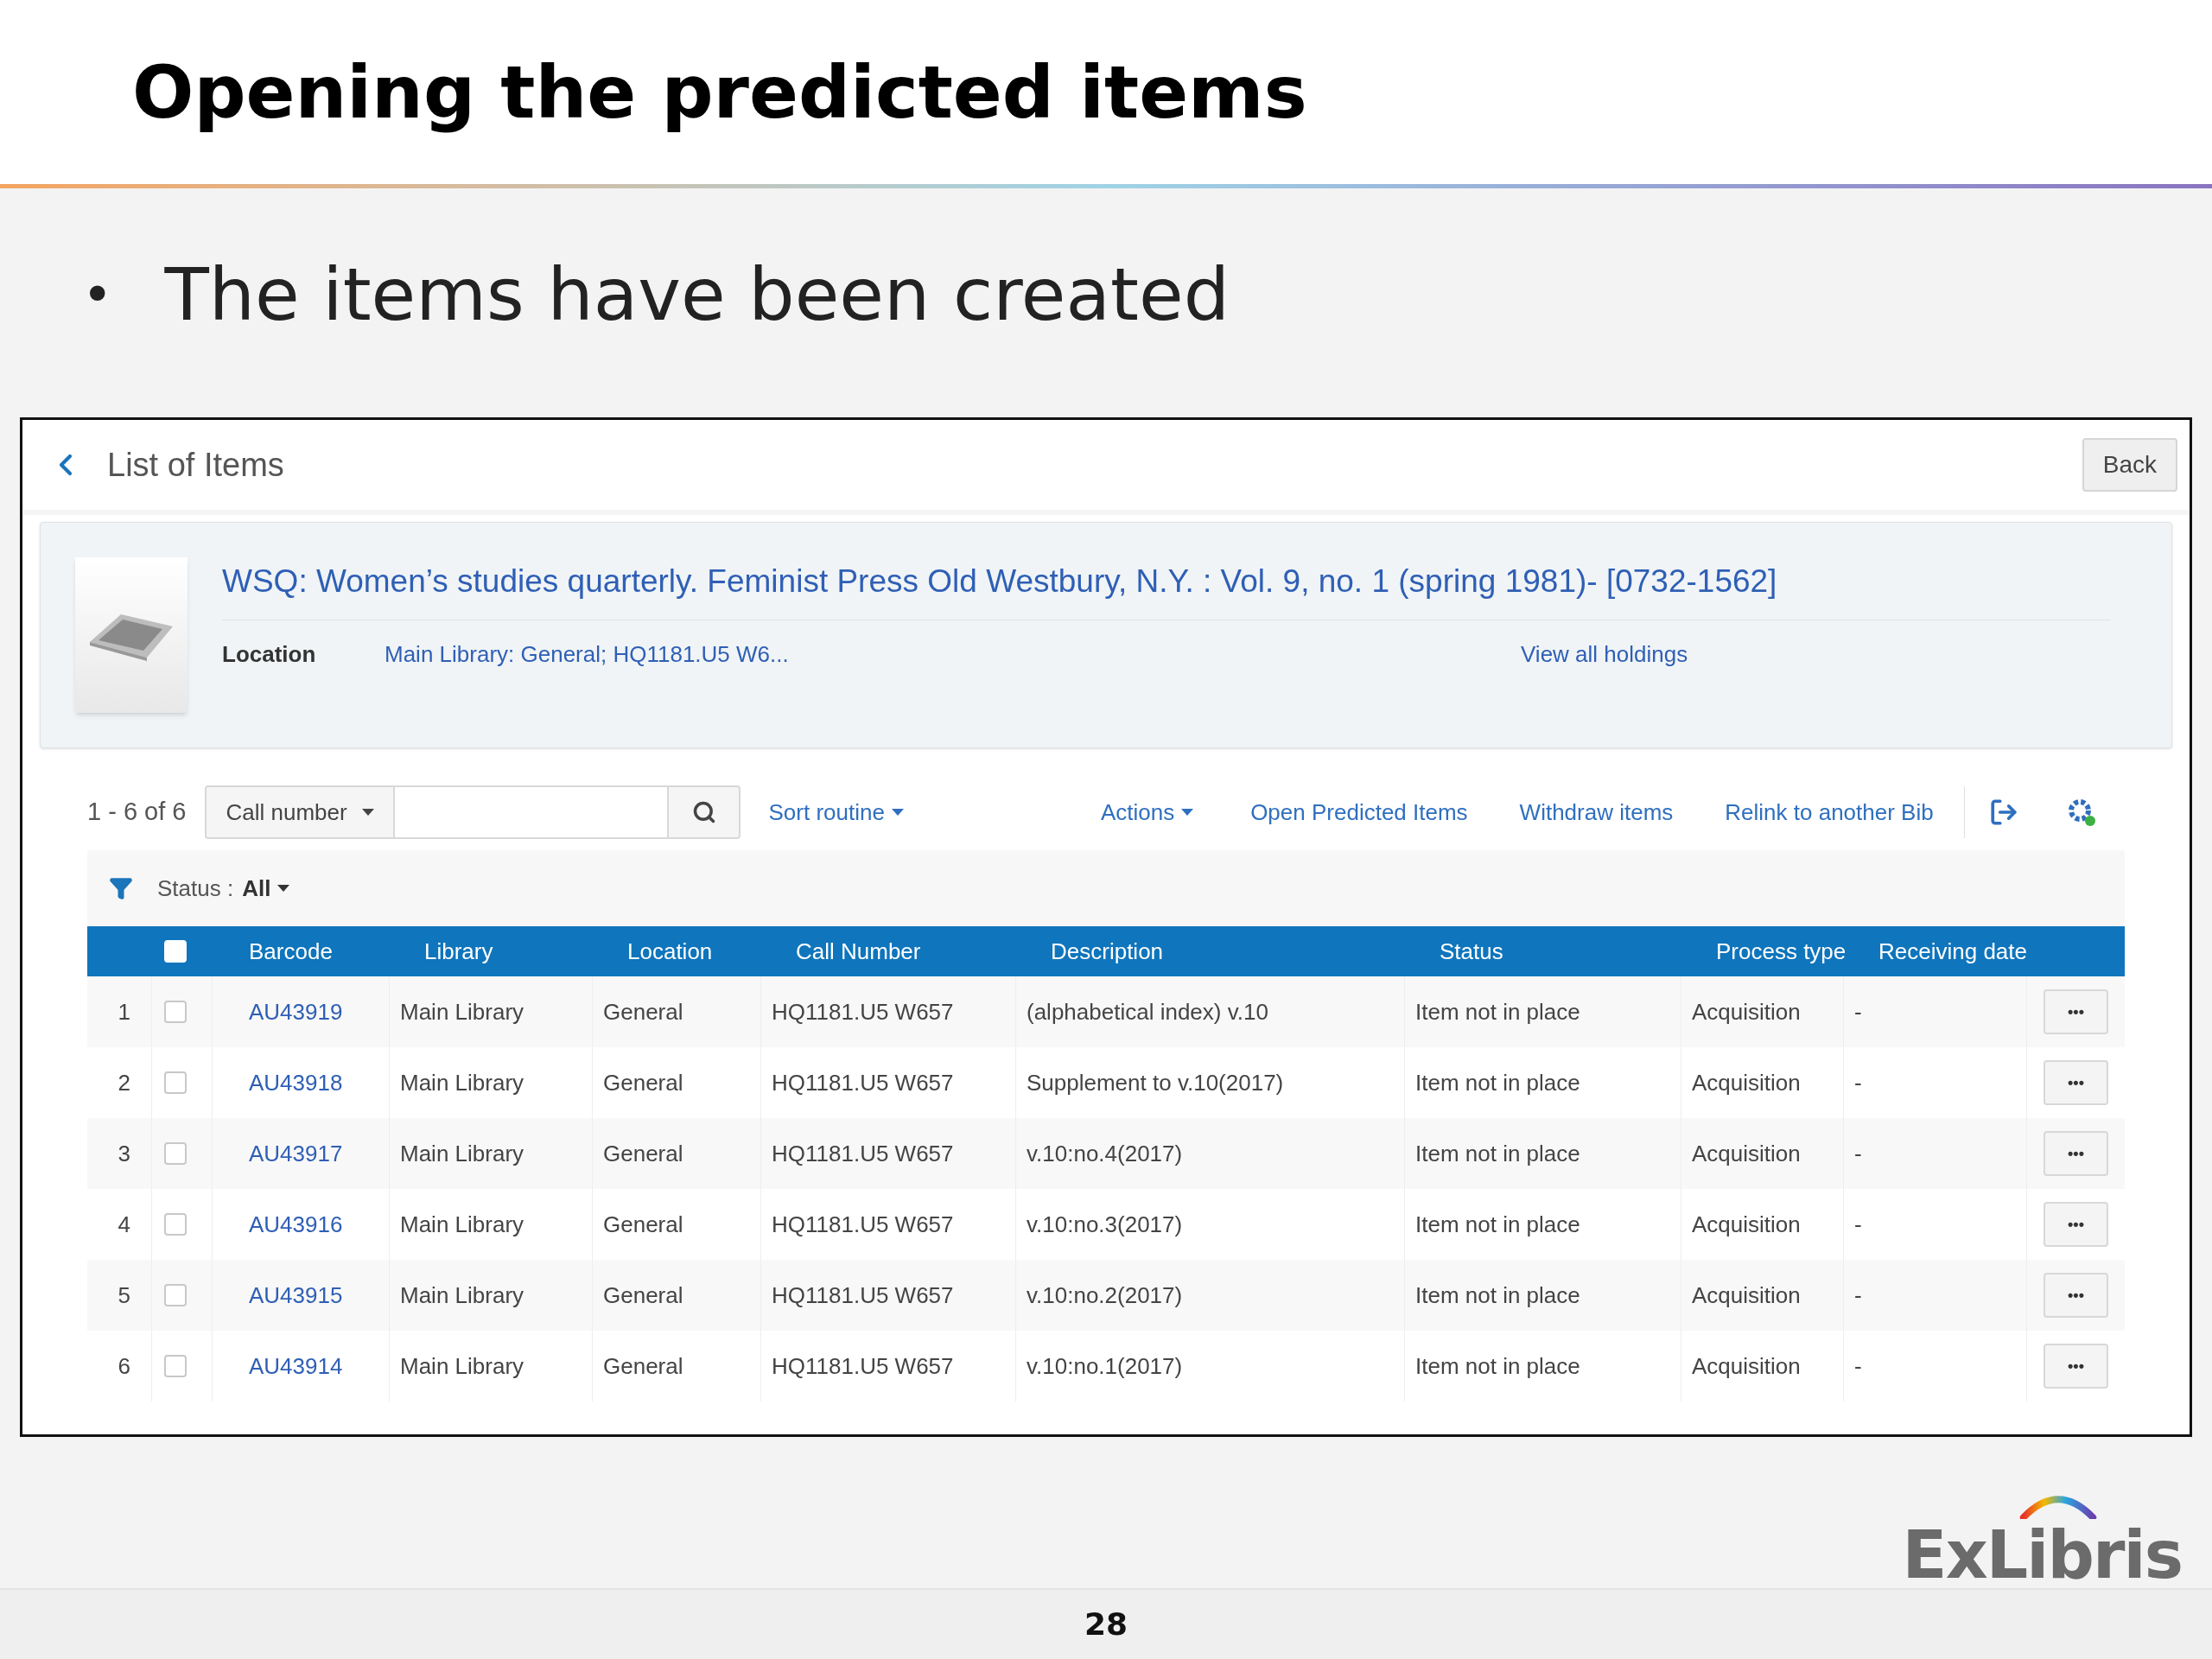 The image size is (2212, 1659). What do you see at coordinates (491, 1366) in the screenshot?
I see `table-cell: Main Library` at bounding box center [491, 1366].